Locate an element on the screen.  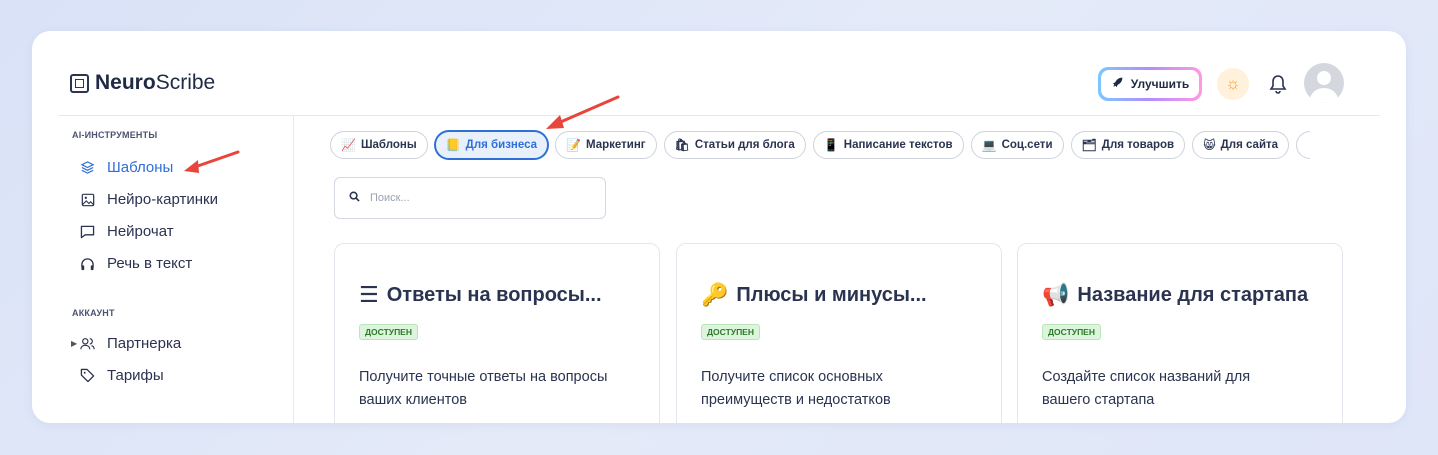
tab-social: 💻 Соц.сети is located at coordinates (1017, 145).